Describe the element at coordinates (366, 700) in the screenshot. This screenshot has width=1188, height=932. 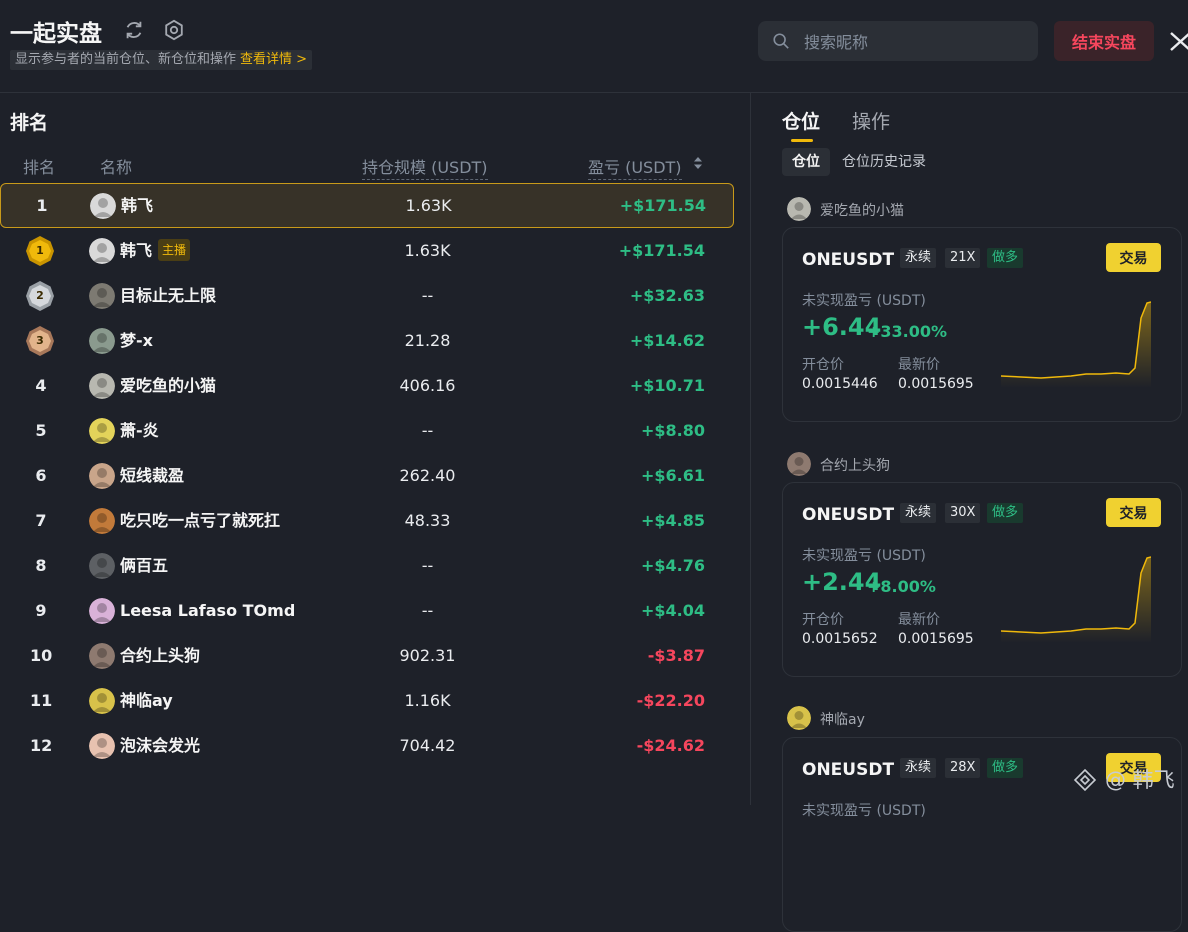
I see `ranking-row: 11 神临ay 1.16K -$22.20` at that location.